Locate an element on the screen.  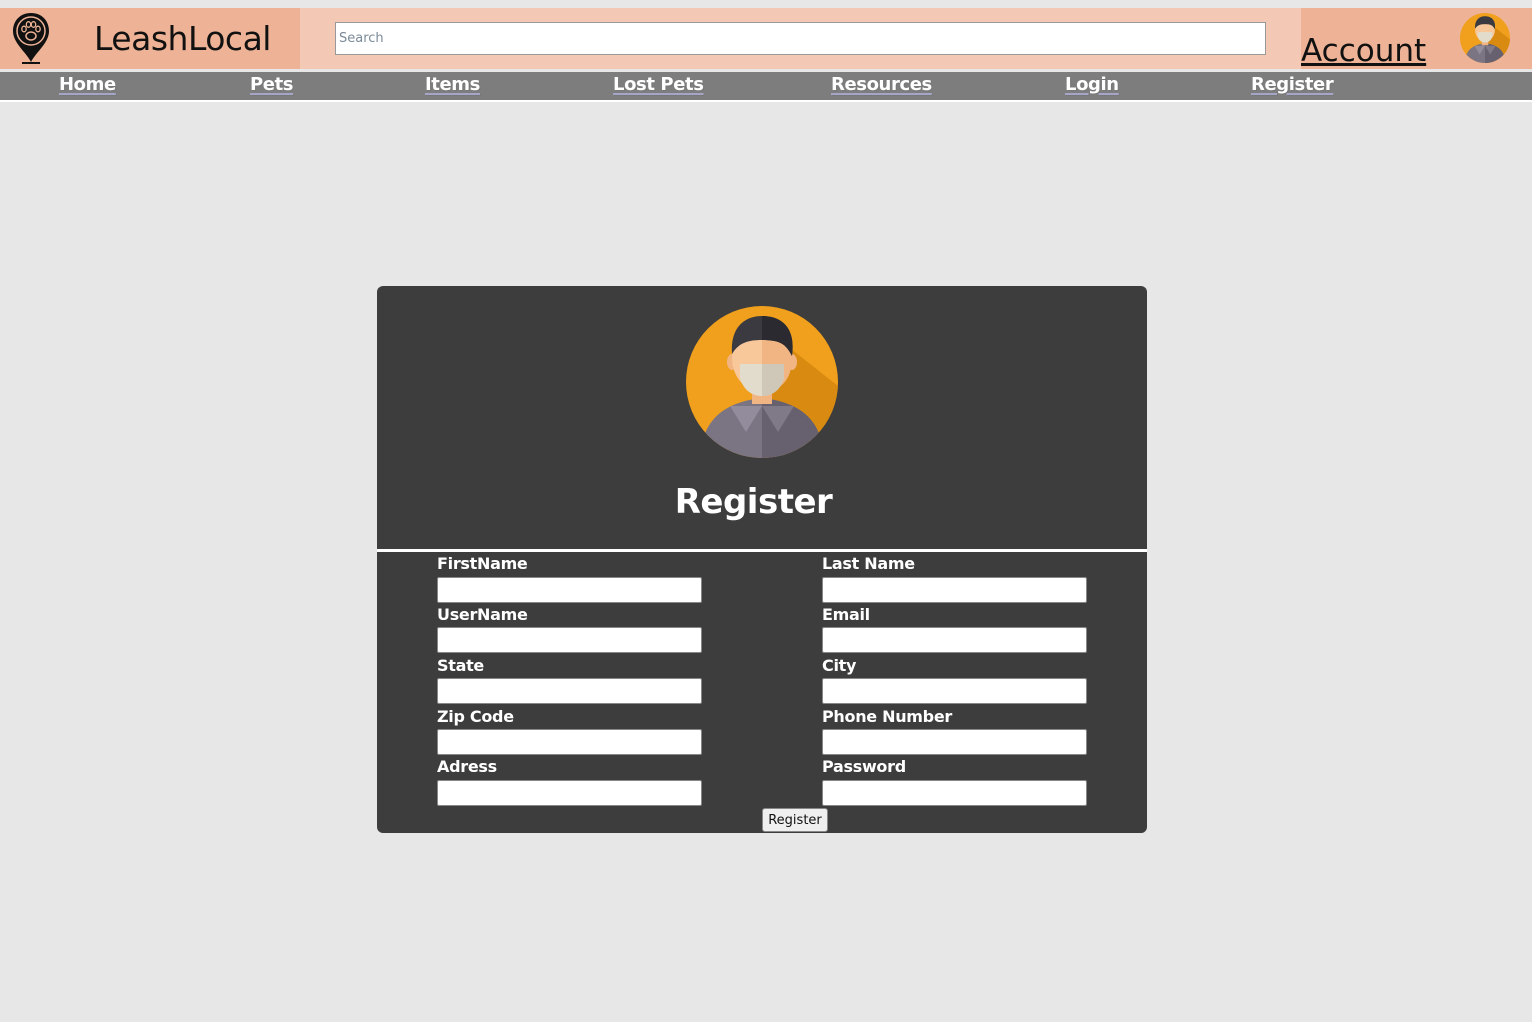
address-input is located at coordinates (569, 793).